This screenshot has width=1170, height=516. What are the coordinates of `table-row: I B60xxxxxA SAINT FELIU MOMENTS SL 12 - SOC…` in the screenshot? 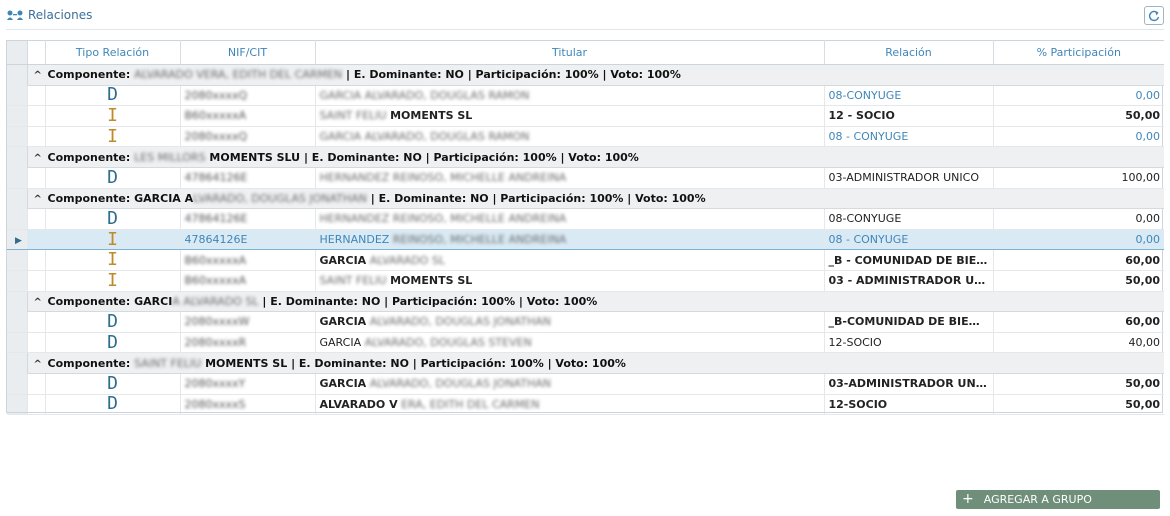 It's located at (585, 116).